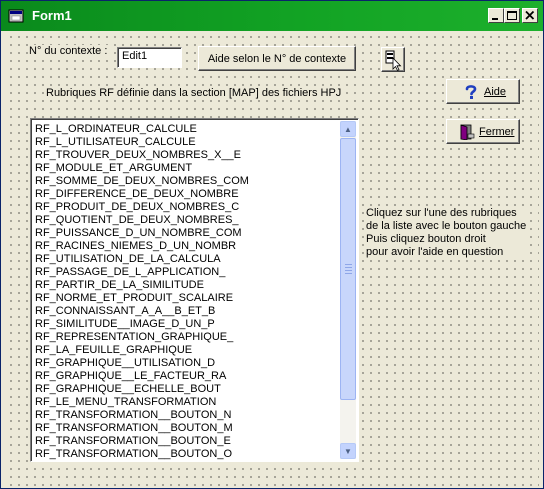 The image size is (544, 489). What do you see at coordinates (187, 142) in the screenshot?
I see `list-item: RF_L_UTILISATEUR_CALCULE` at bounding box center [187, 142].